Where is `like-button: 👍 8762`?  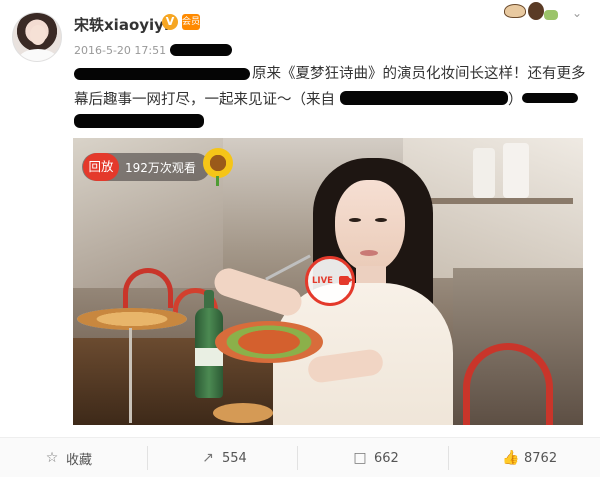 like-button: 👍 8762 is located at coordinates (529, 457).